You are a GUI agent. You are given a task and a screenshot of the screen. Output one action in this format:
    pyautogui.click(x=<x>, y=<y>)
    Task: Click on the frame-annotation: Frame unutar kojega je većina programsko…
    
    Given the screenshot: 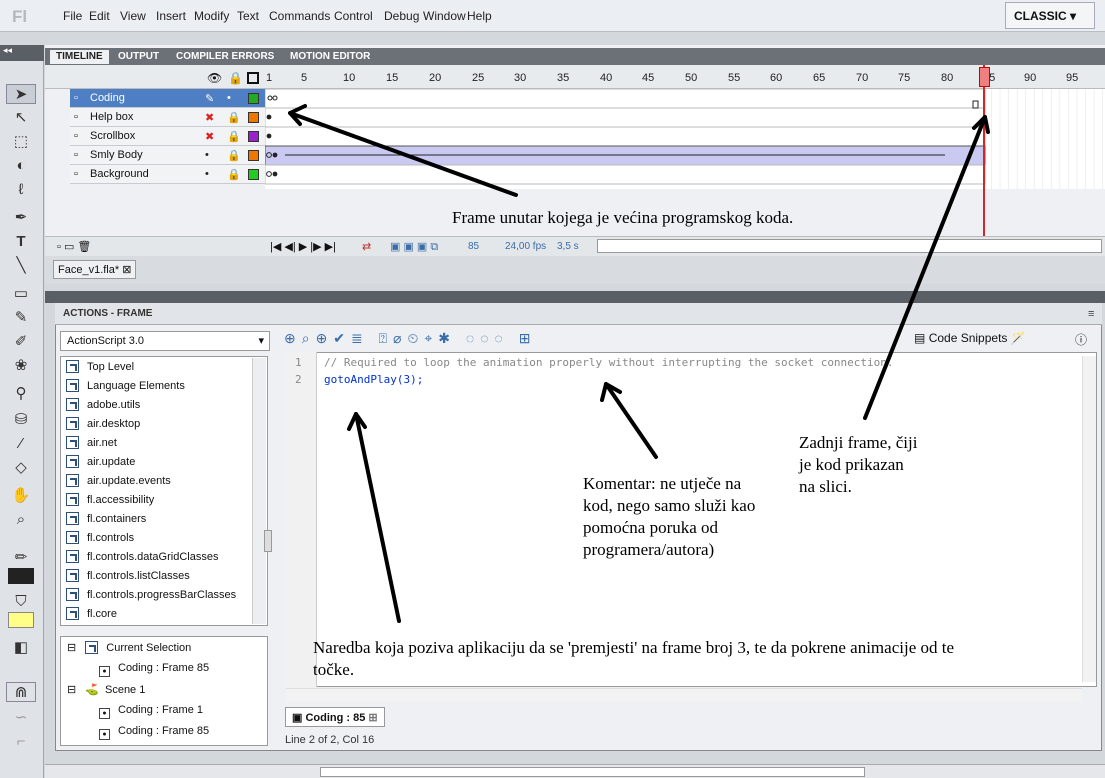 What is the action you would take?
    pyautogui.click(x=623, y=217)
    